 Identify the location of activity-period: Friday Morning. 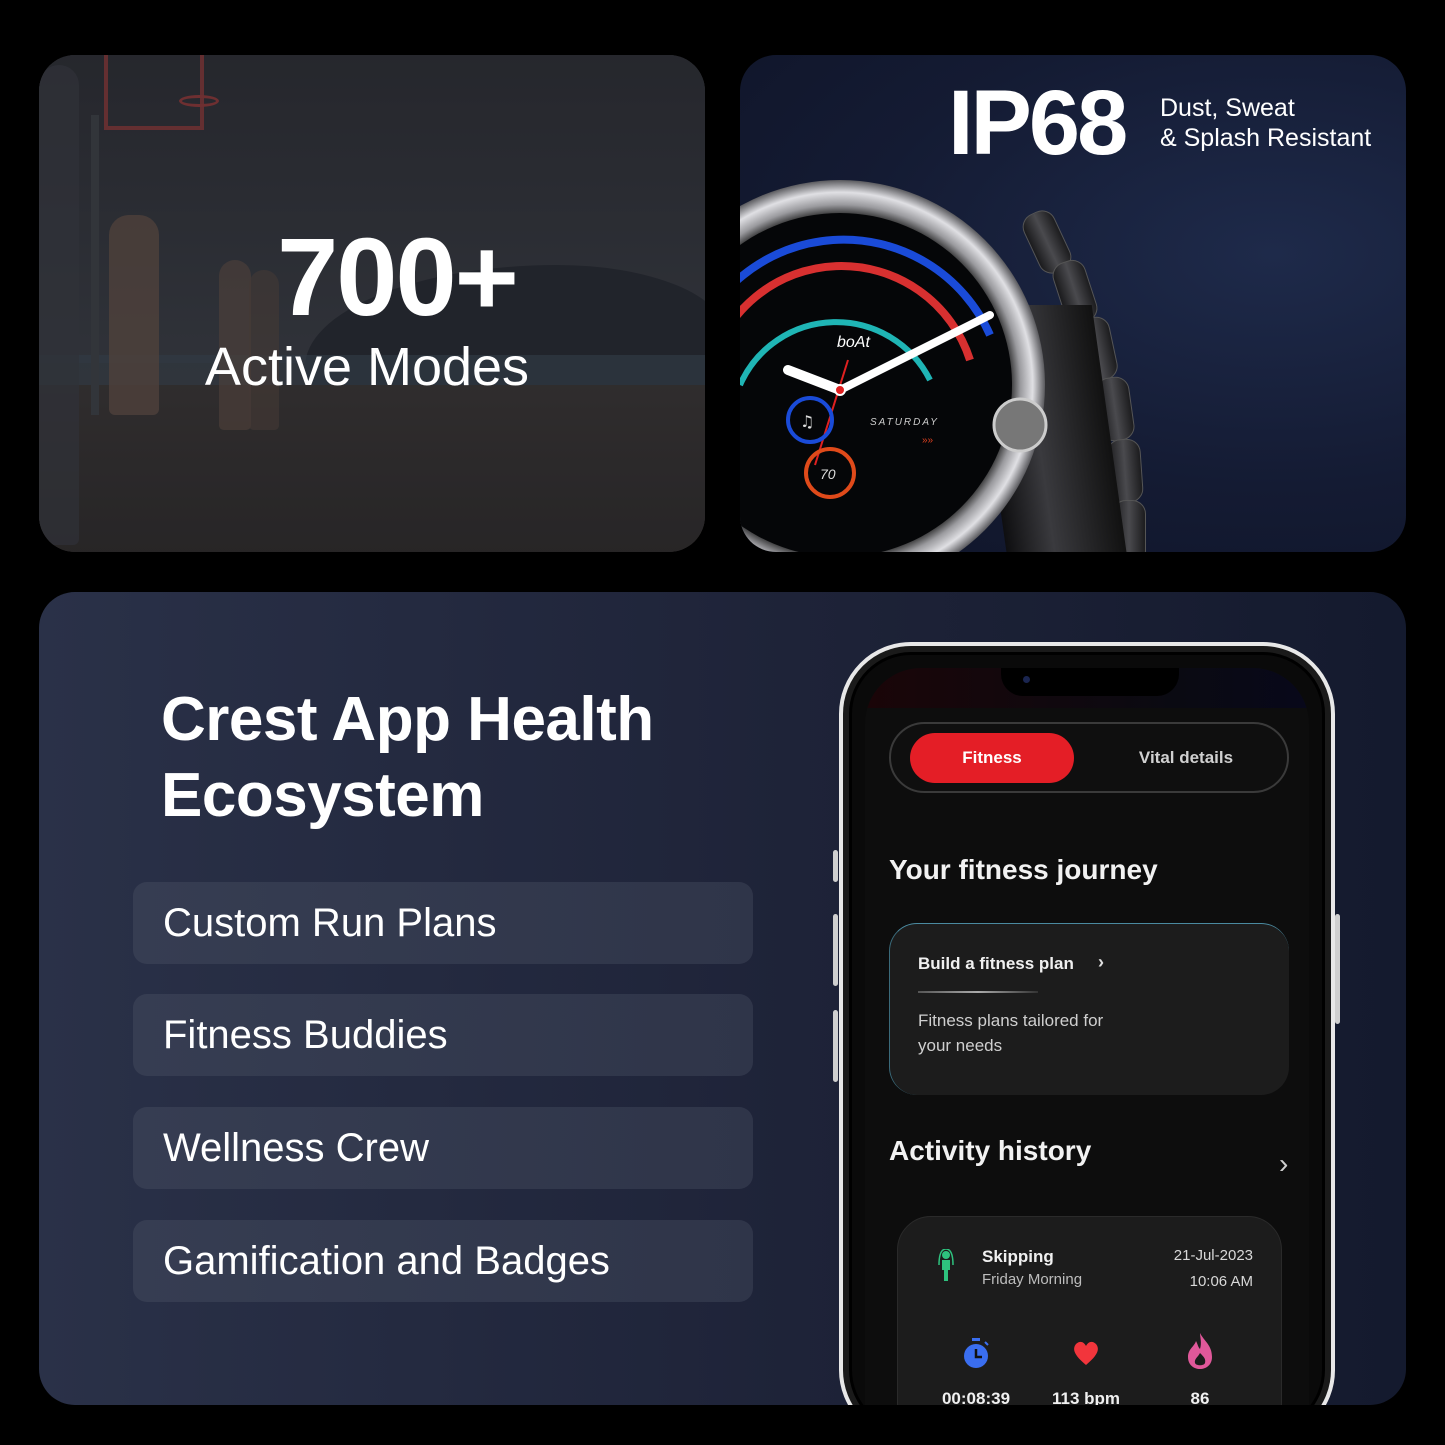
(1032, 1279).